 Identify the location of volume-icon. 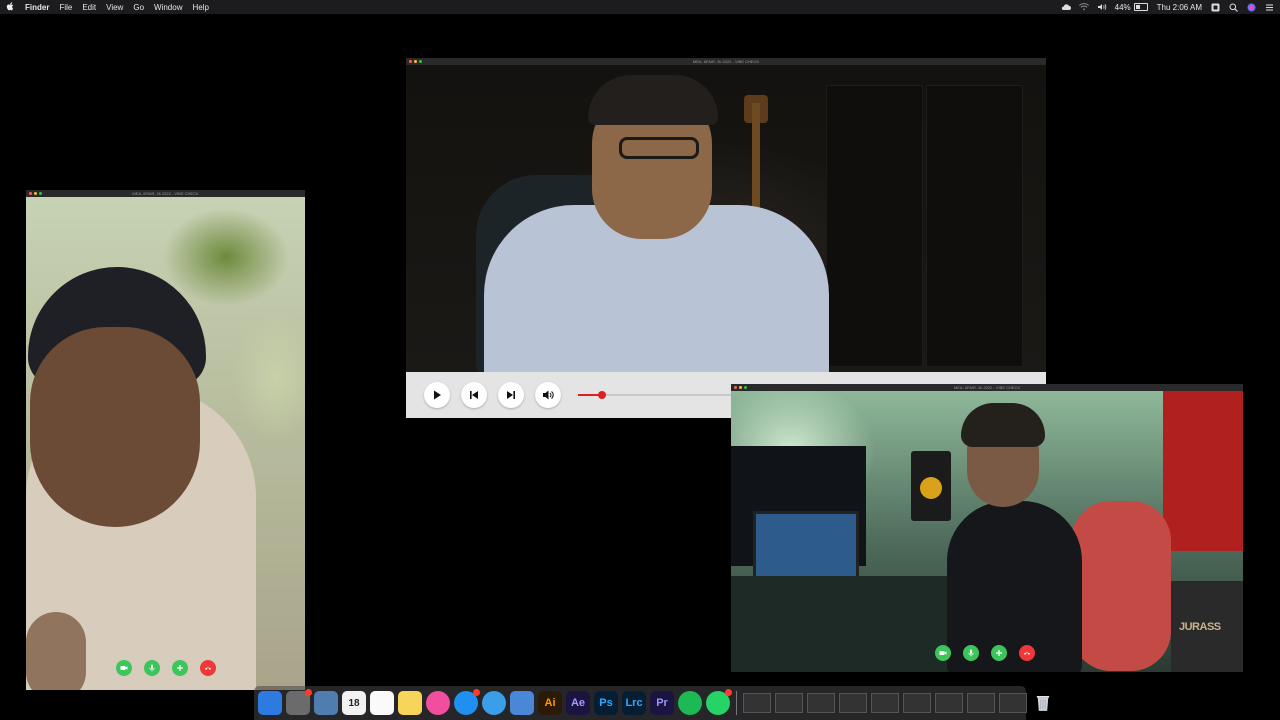
(1101, 7).